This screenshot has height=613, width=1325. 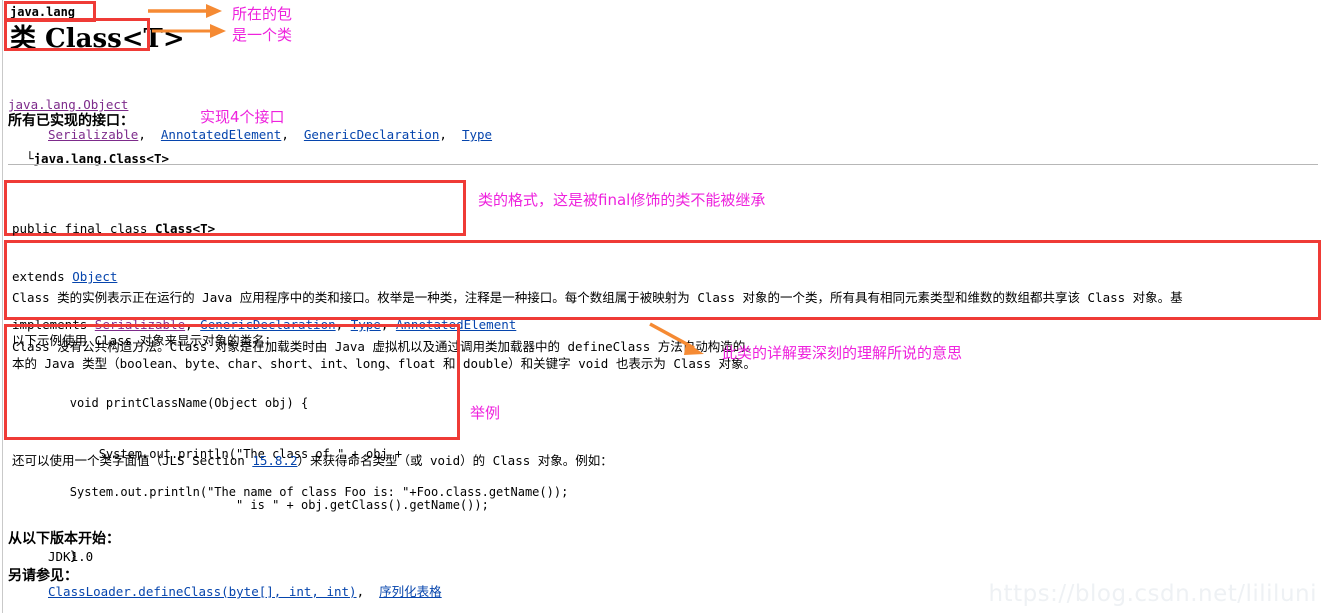 What do you see at coordinates (485, 413) in the screenshot?
I see `example-annotation-text: 举例` at bounding box center [485, 413].